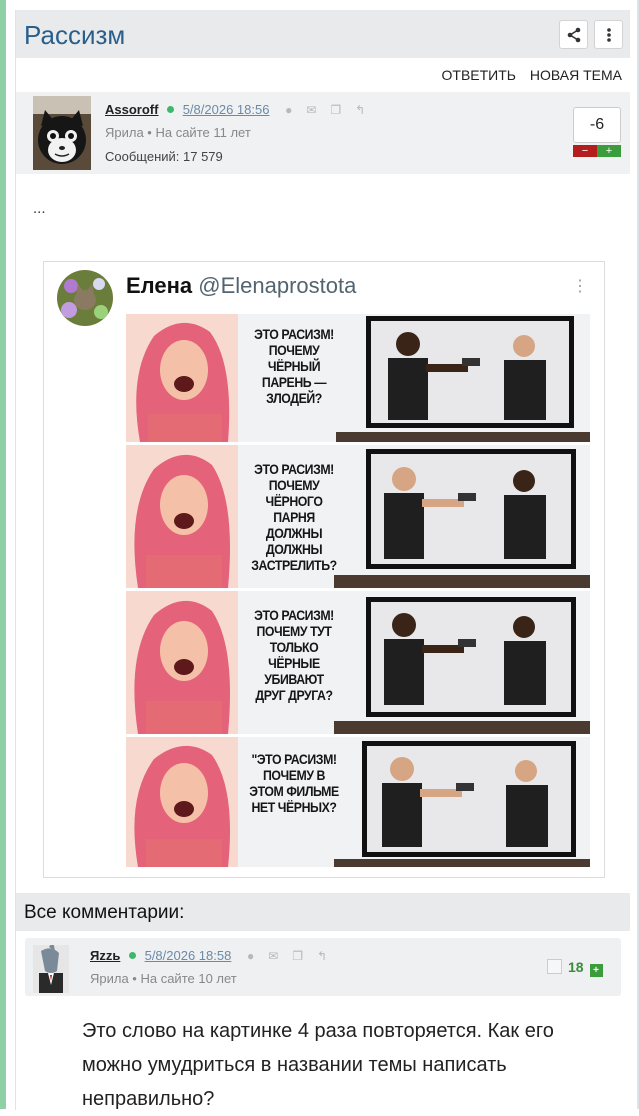 This screenshot has width=639, height=1116. Describe the element at coordinates (585, 151) in the screenshot. I see `downvote-button: −` at that location.